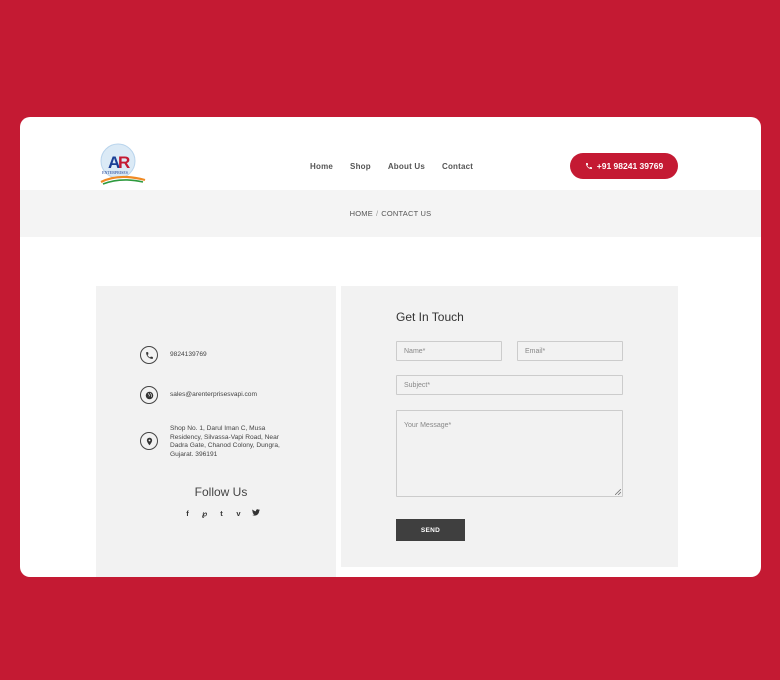 Image resolution: width=780 pixels, height=680 pixels. What do you see at coordinates (630, 166) in the screenshot?
I see `phone-button-label: +91 98241 39769` at bounding box center [630, 166].